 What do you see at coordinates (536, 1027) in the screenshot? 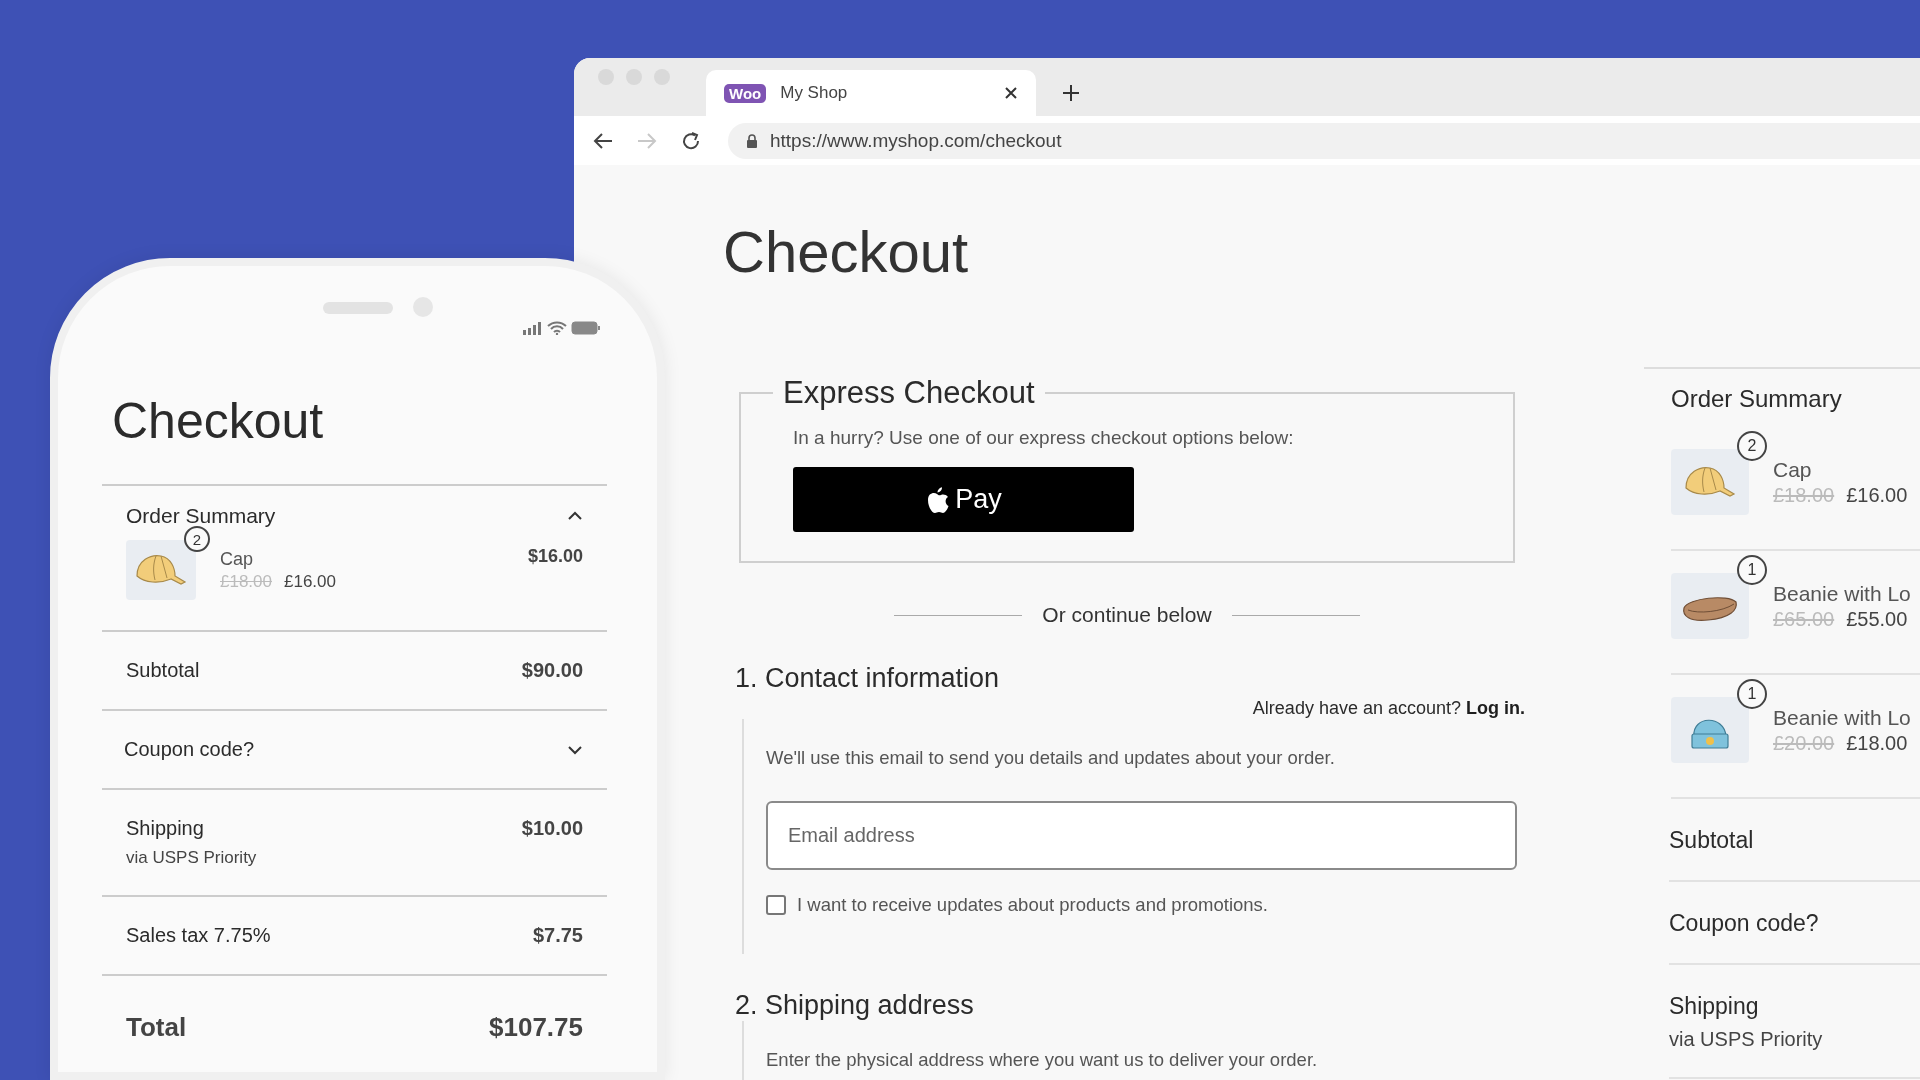
I see `summary-value: $107.75` at bounding box center [536, 1027].